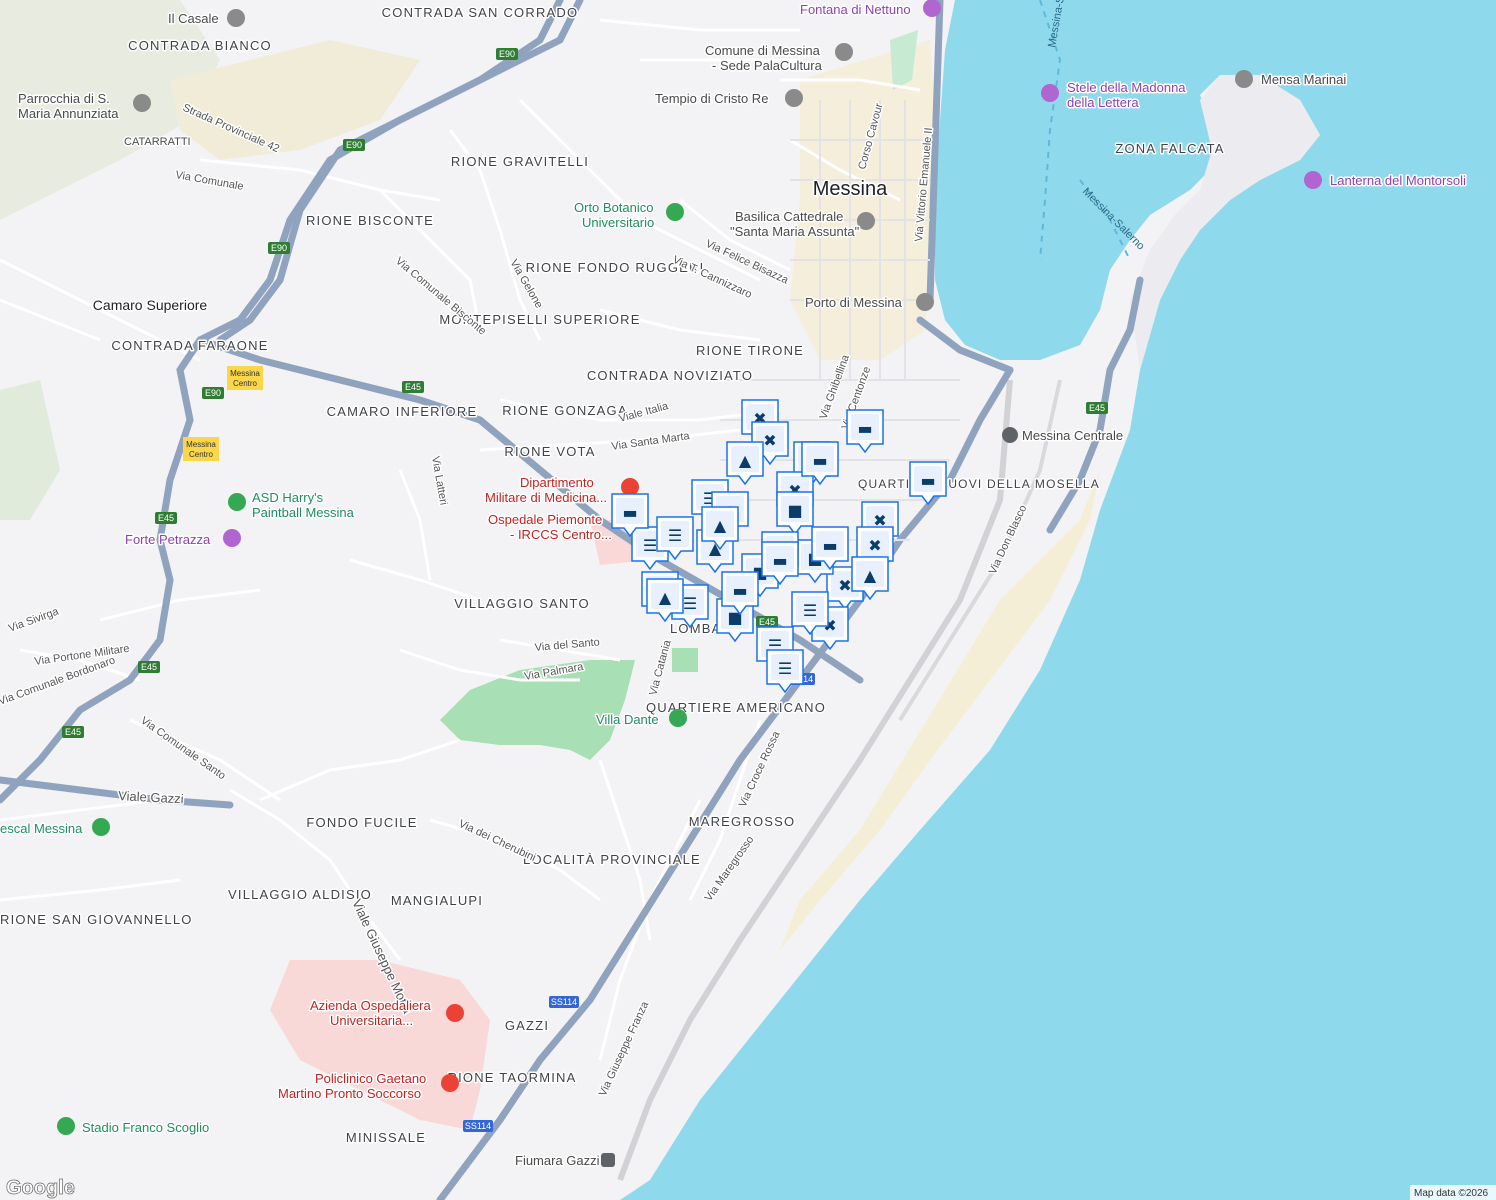 This screenshot has width=1496, height=1200. Describe the element at coordinates (68, 113) in the screenshot. I see `poi-label: Maria Annunziata` at that location.